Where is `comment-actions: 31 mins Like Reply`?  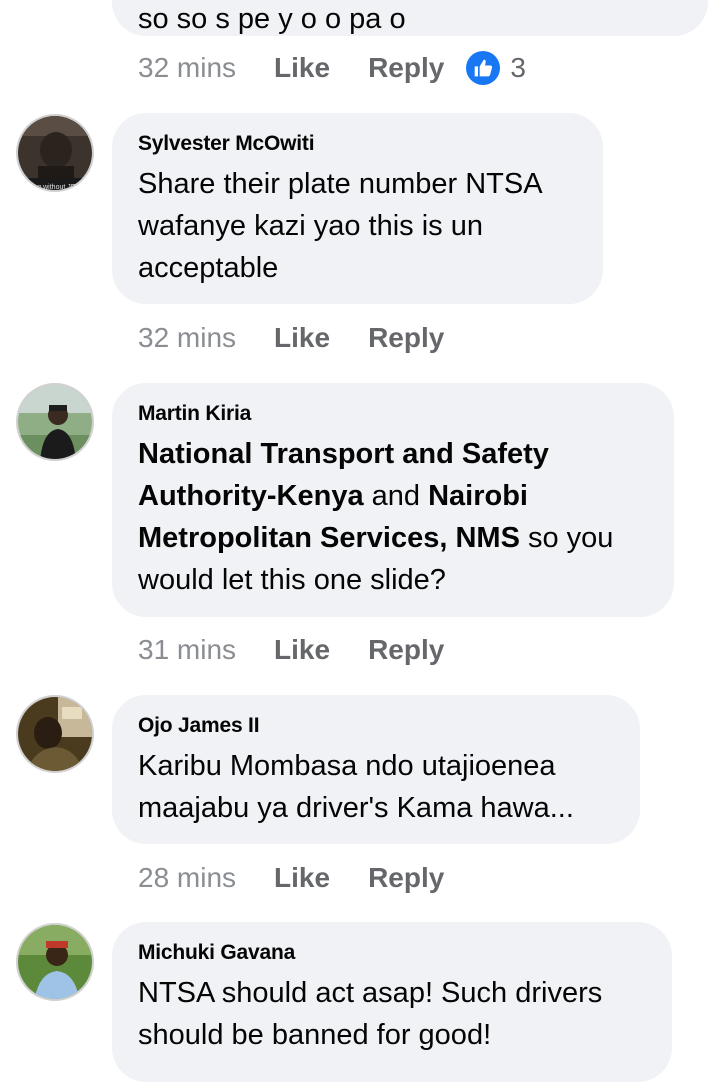
comment-actions: 31 mins Like Reply is located at coordinates (310, 650).